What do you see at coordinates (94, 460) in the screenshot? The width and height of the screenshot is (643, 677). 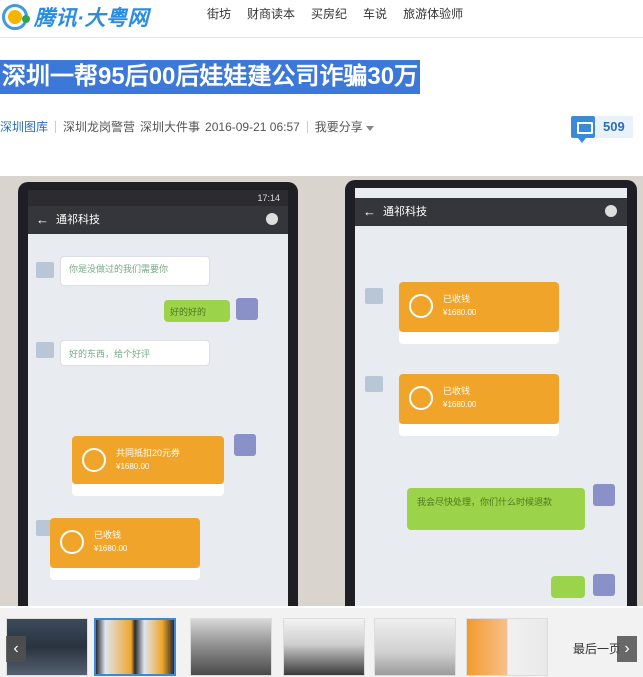 I see `transfer-icon` at bounding box center [94, 460].